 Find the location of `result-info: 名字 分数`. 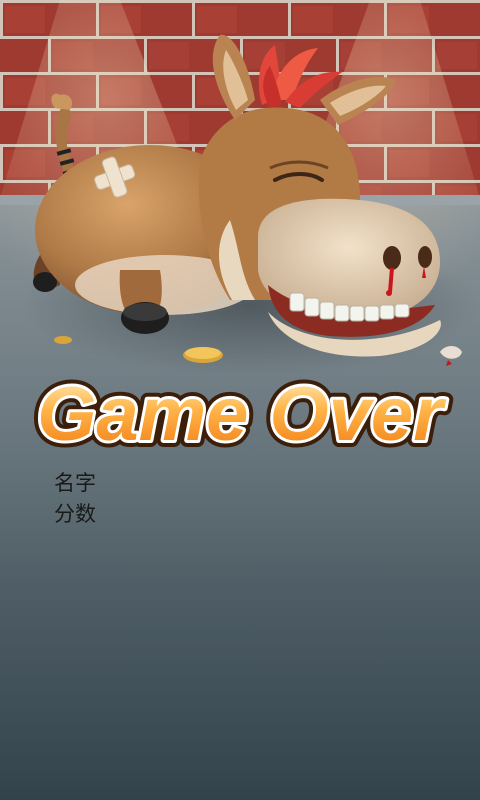

result-info: 名字 分数 is located at coordinates (75, 499).